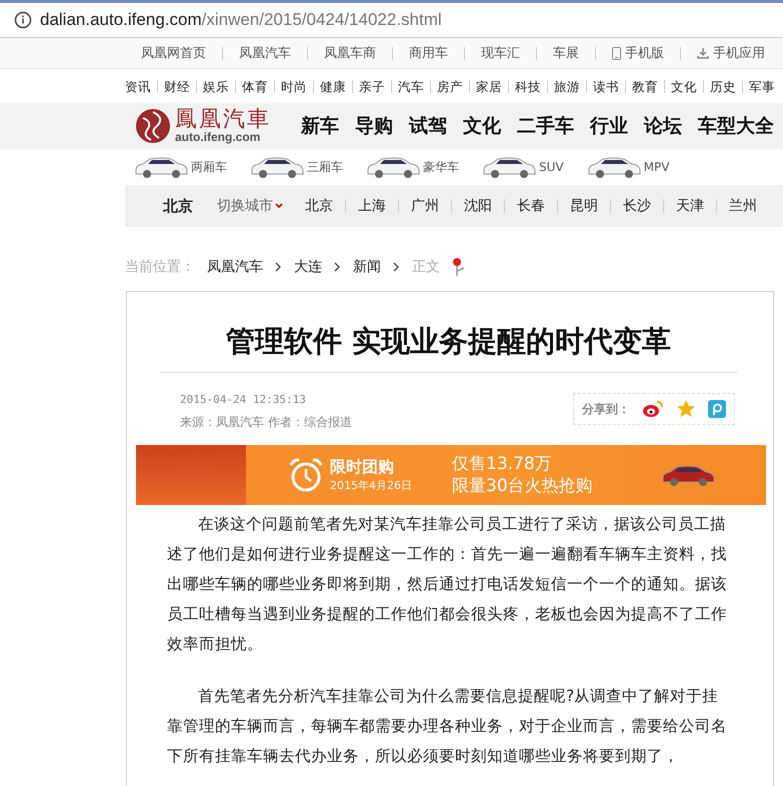 This screenshot has width=783, height=786. I want to click on current-city: 北京, so click(178, 206).